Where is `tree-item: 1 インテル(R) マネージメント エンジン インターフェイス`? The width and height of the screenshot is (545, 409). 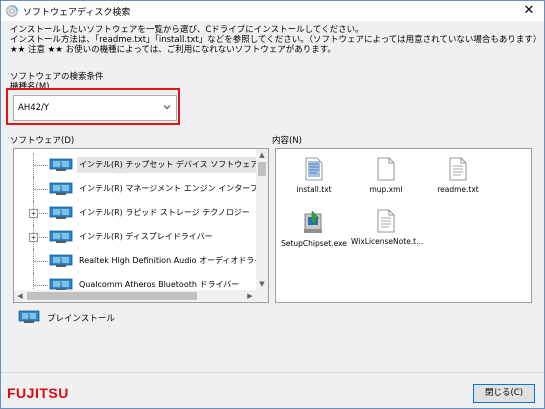
tree-item: 1 インテル(R) マネージメント エンジン インターフェイス is located at coordinates (141, 189).